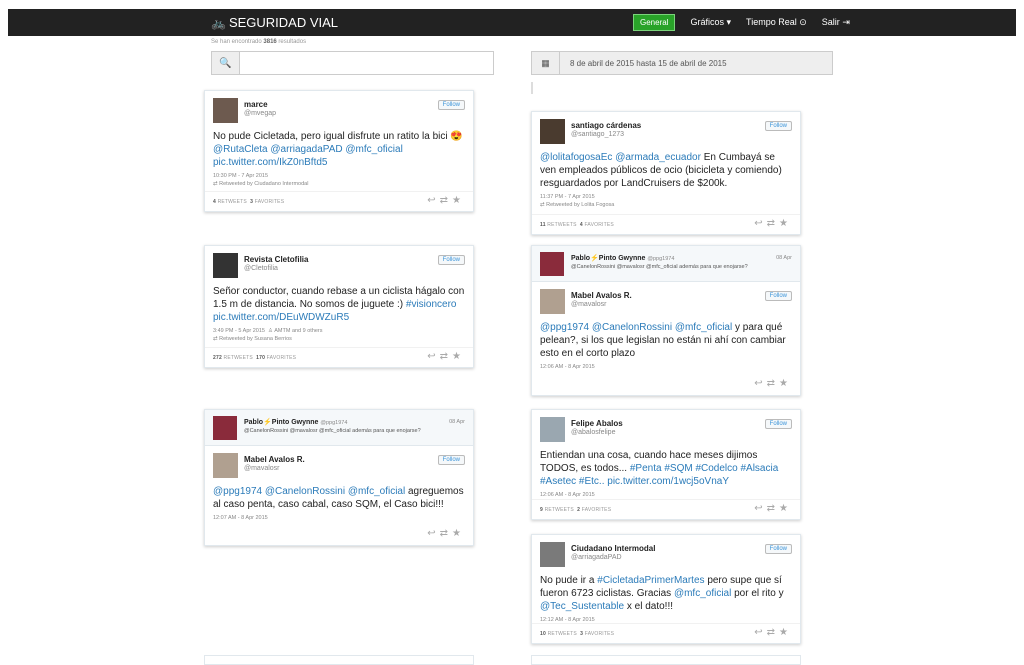 The width and height of the screenshot is (1024, 665). Describe the element at coordinates (339, 518) in the screenshot. I see `tweet-timestamp: 12:07 AM - 8 Apr 2015` at that location.